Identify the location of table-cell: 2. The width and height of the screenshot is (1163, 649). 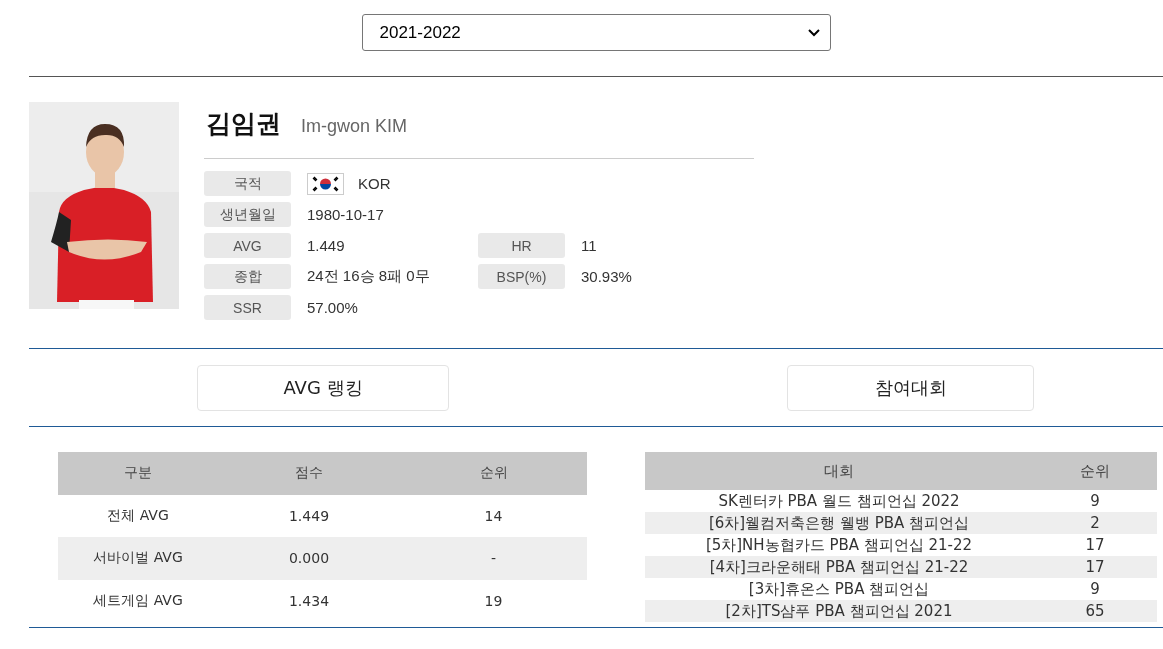
(1095, 523).